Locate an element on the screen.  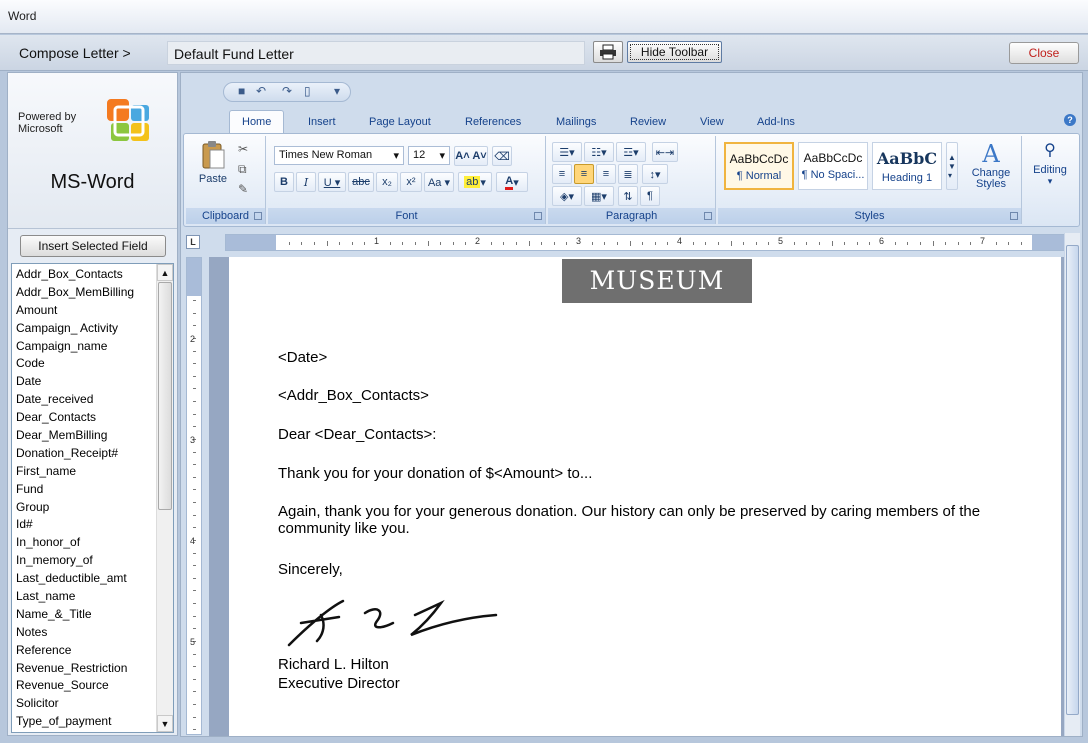
indent-buttons: ⇤⇥ is located at coordinates (665, 152).